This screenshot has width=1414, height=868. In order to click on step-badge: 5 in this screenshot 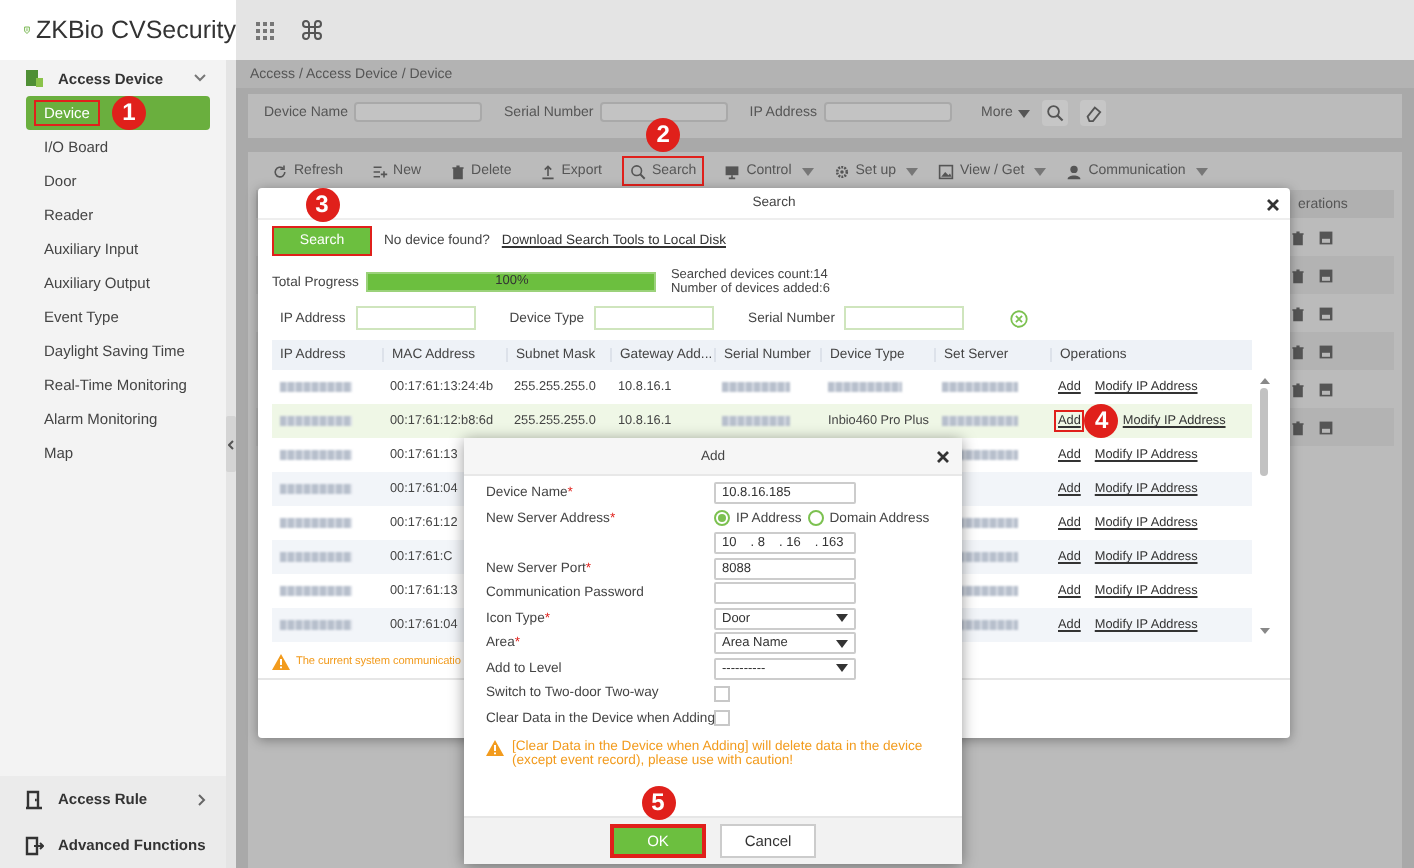, I will do `click(658, 803)`.